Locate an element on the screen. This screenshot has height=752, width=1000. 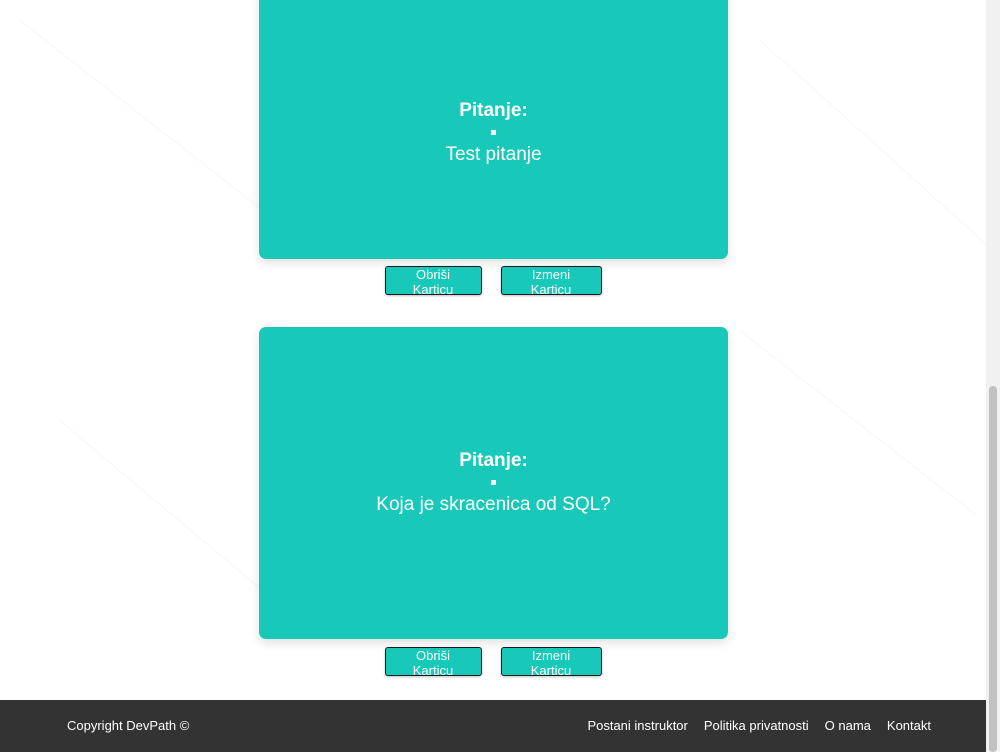
flashcard-content: Pitanje: Test pitanje is located at coordinates (493, 132).